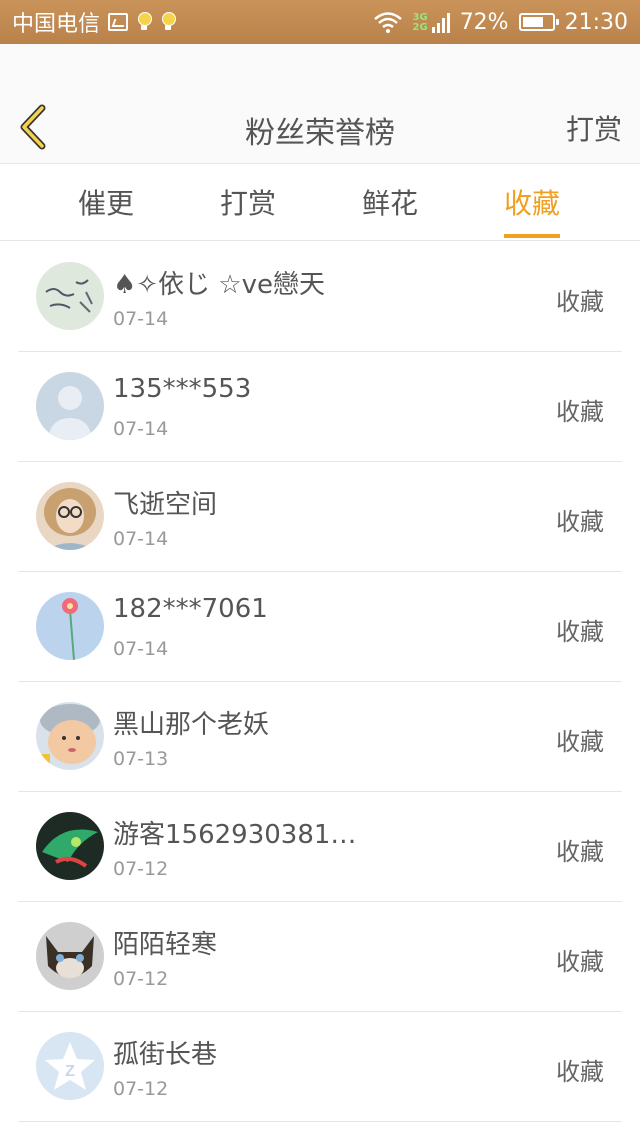  I want to click on cat-avatar, so click(70, 956).